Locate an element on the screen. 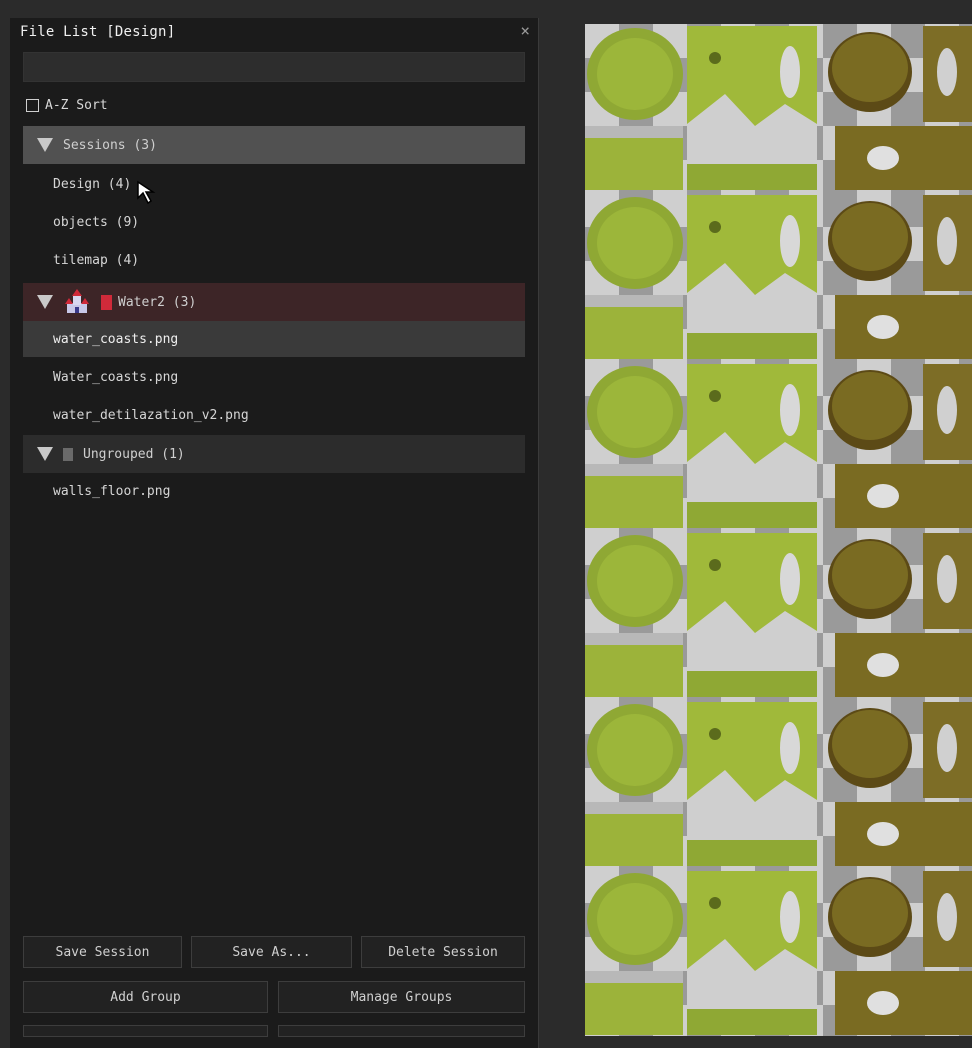  add-group-button: Add Group is located at coordinates (145, 997).